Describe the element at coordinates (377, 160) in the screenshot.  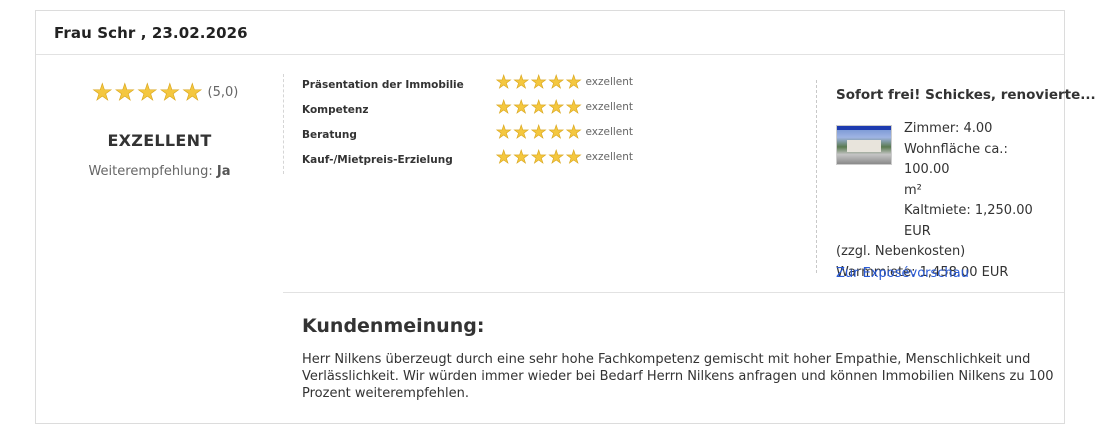
I see `criterion-label: Kauf-/Mietpreis-Erzielung` at that location.